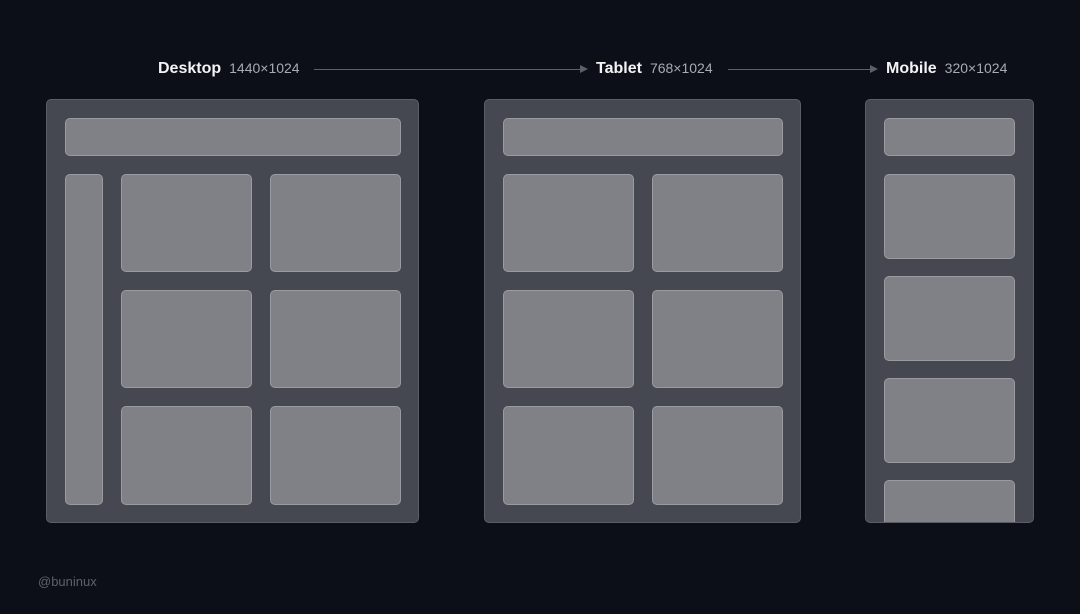 This screenshot has width=1080, height=614. What do you see at coordinates (84, 339) in the screenshot?
I see `desktop-sidebar-block` at bounding box center [84, 339].